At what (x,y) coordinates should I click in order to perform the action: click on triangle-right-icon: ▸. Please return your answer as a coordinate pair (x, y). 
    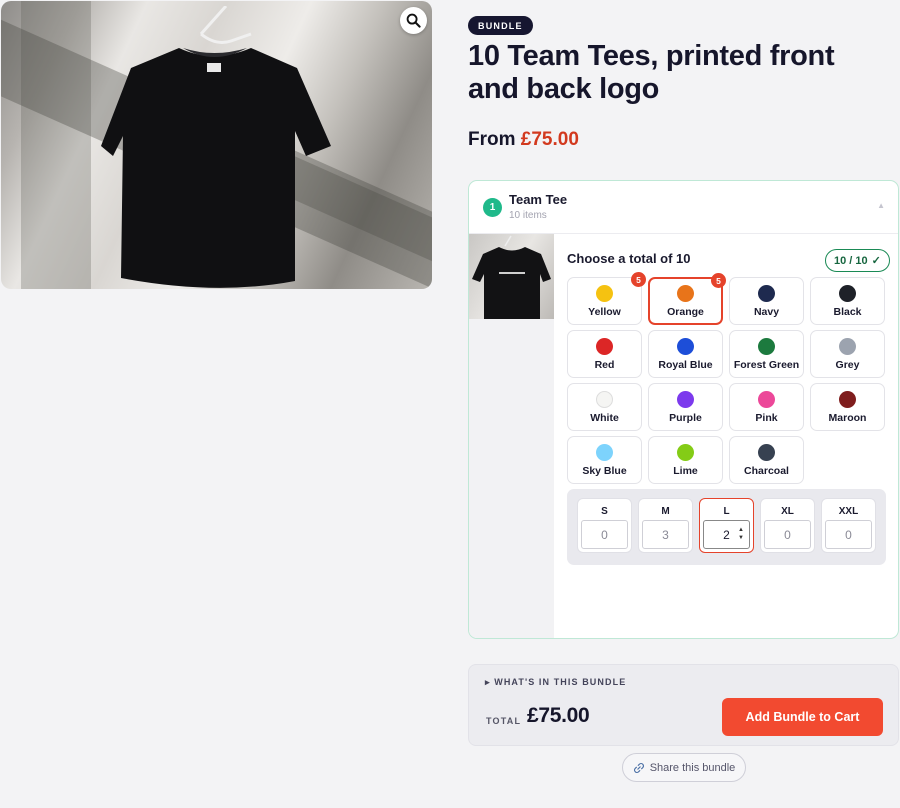
    Looking at the image, I should click on (488, 682).